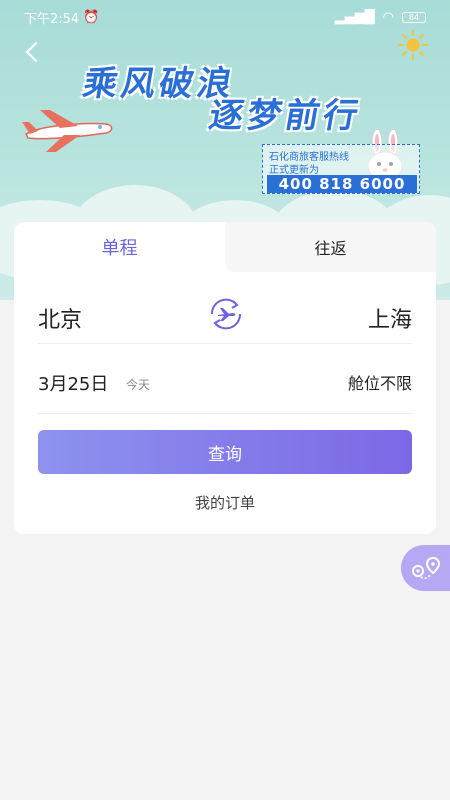  I want to click on swap-route-icon, so click(226, 314).